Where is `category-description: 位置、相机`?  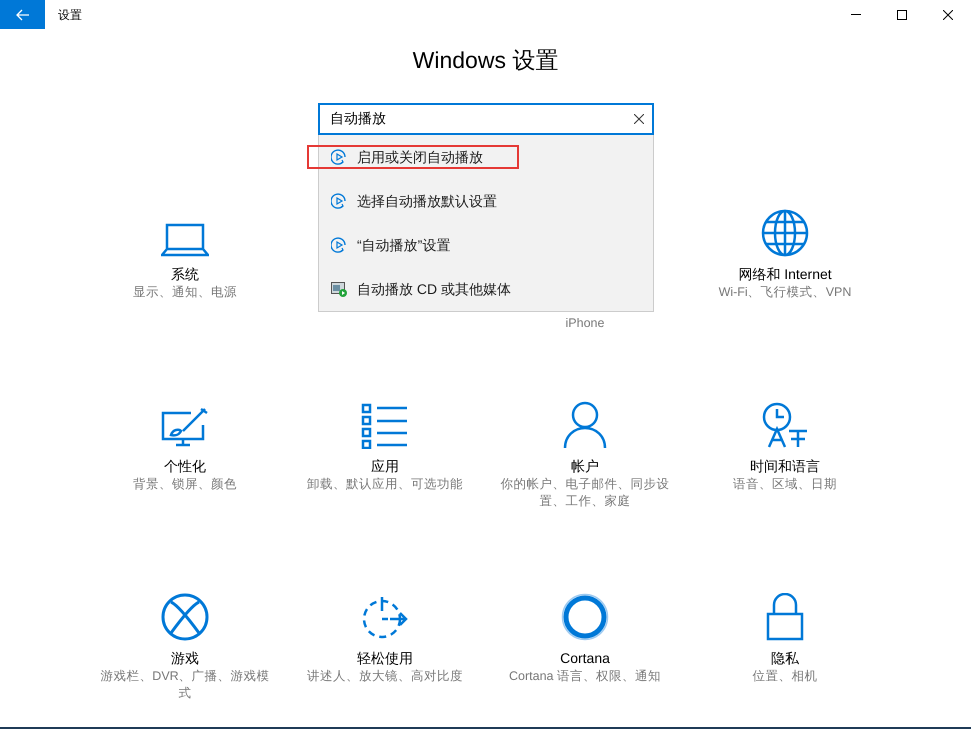
category-description: 位置、相机 is located at coordinates (785, 676).